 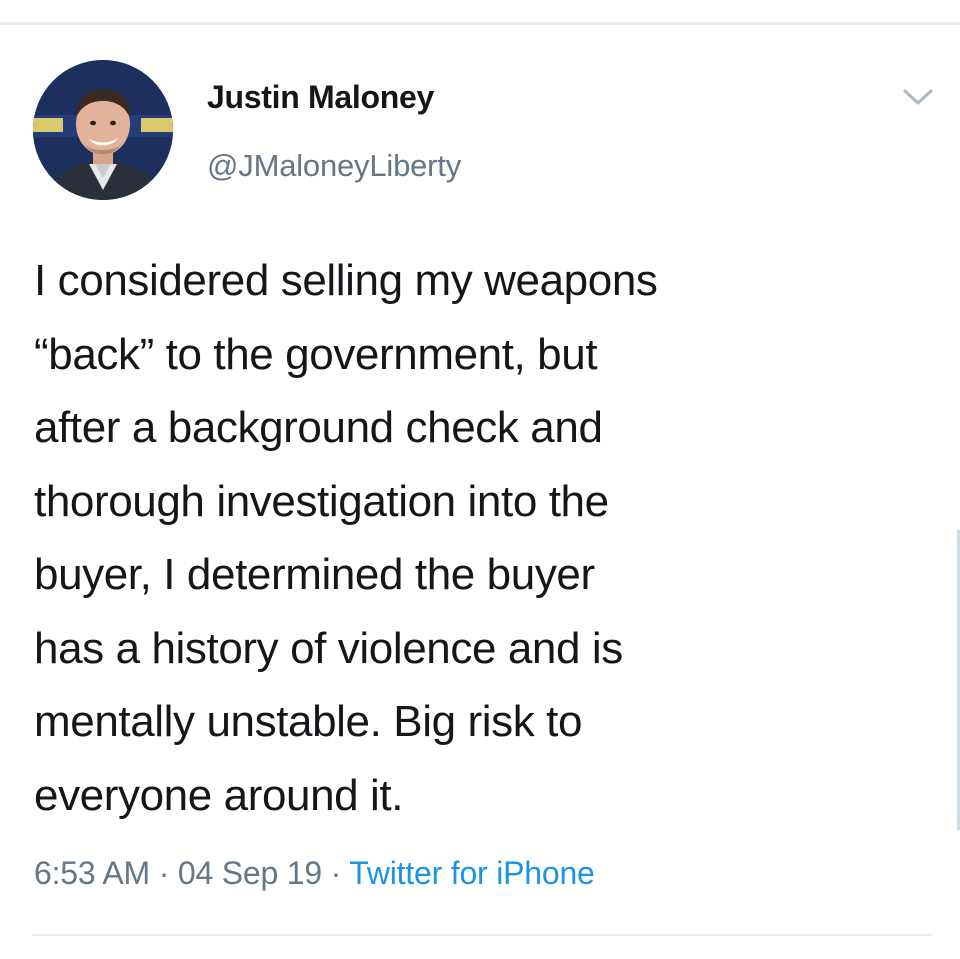 I want to click on tweet-text-line: “back” to the government, but, so click(x=316, y=354).